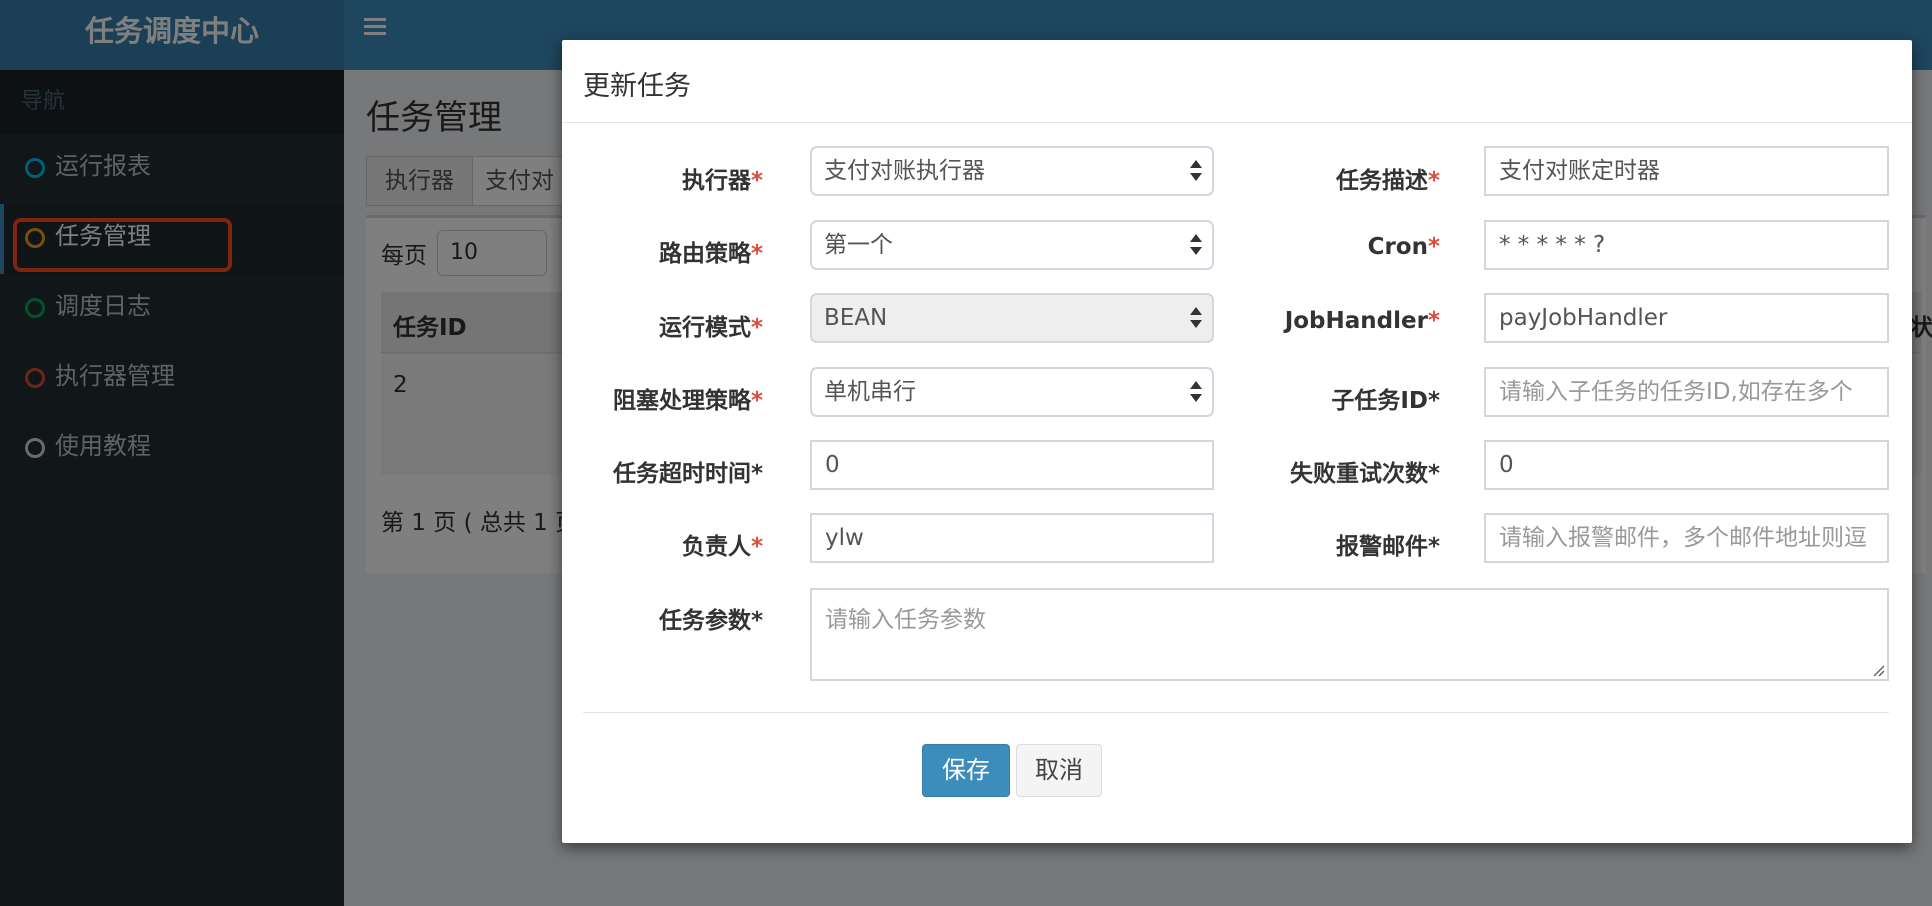 This screenshot has width=1932, height=906. What do you see at coordinates (1686, 245) in the screenshot?
I see `cron-input: * * * * * ?` at bounding box center [1686, 245].